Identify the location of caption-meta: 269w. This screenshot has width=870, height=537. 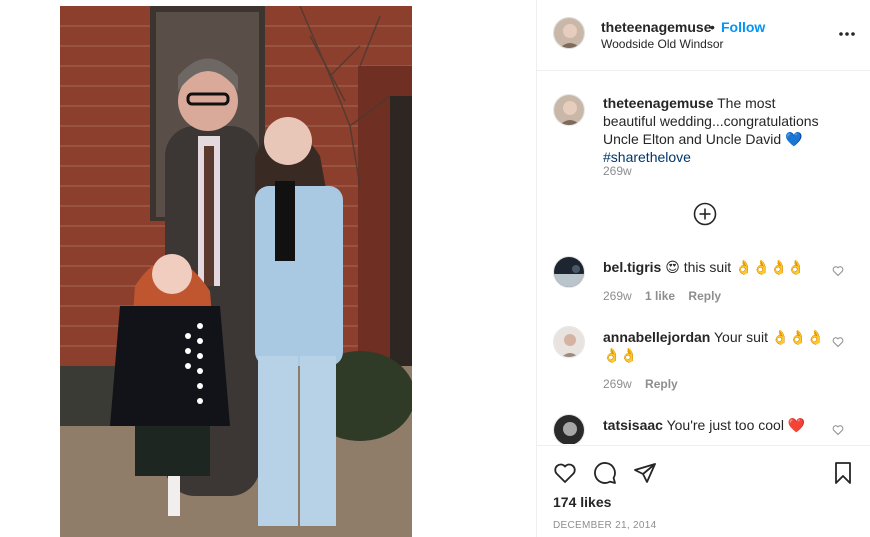
(622, 171).